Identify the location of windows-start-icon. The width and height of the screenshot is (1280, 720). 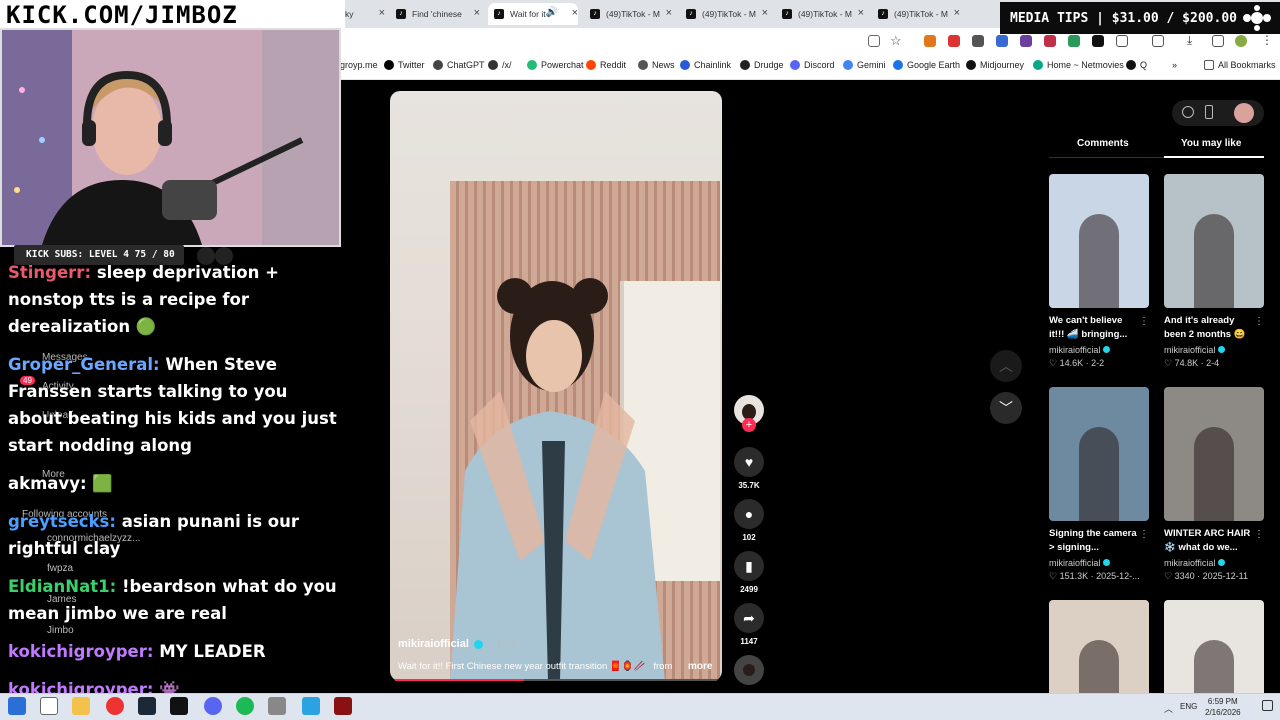
(17, 706).